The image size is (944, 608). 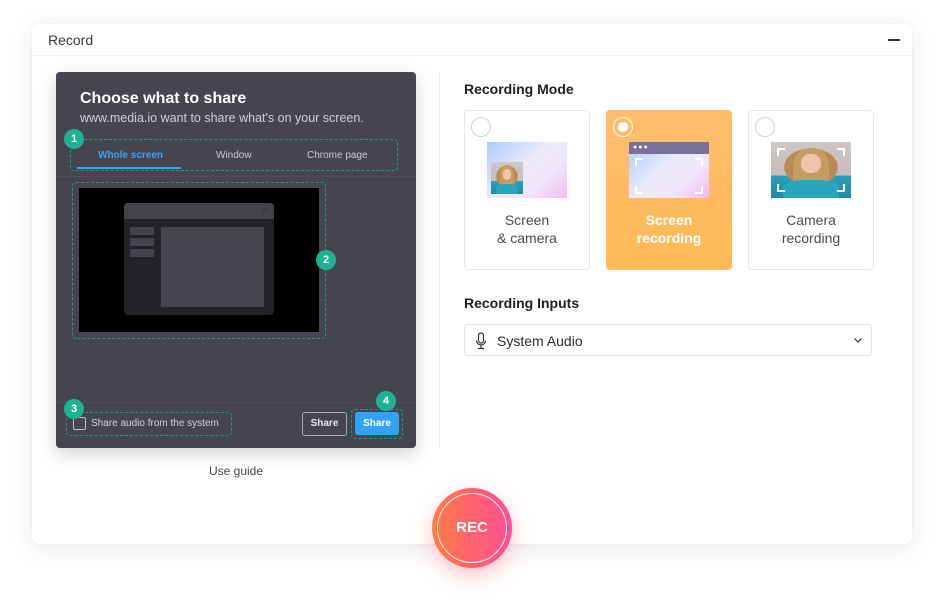 I want to click on recording-mode-title: Recording Mode, so click(x=519, y=89).